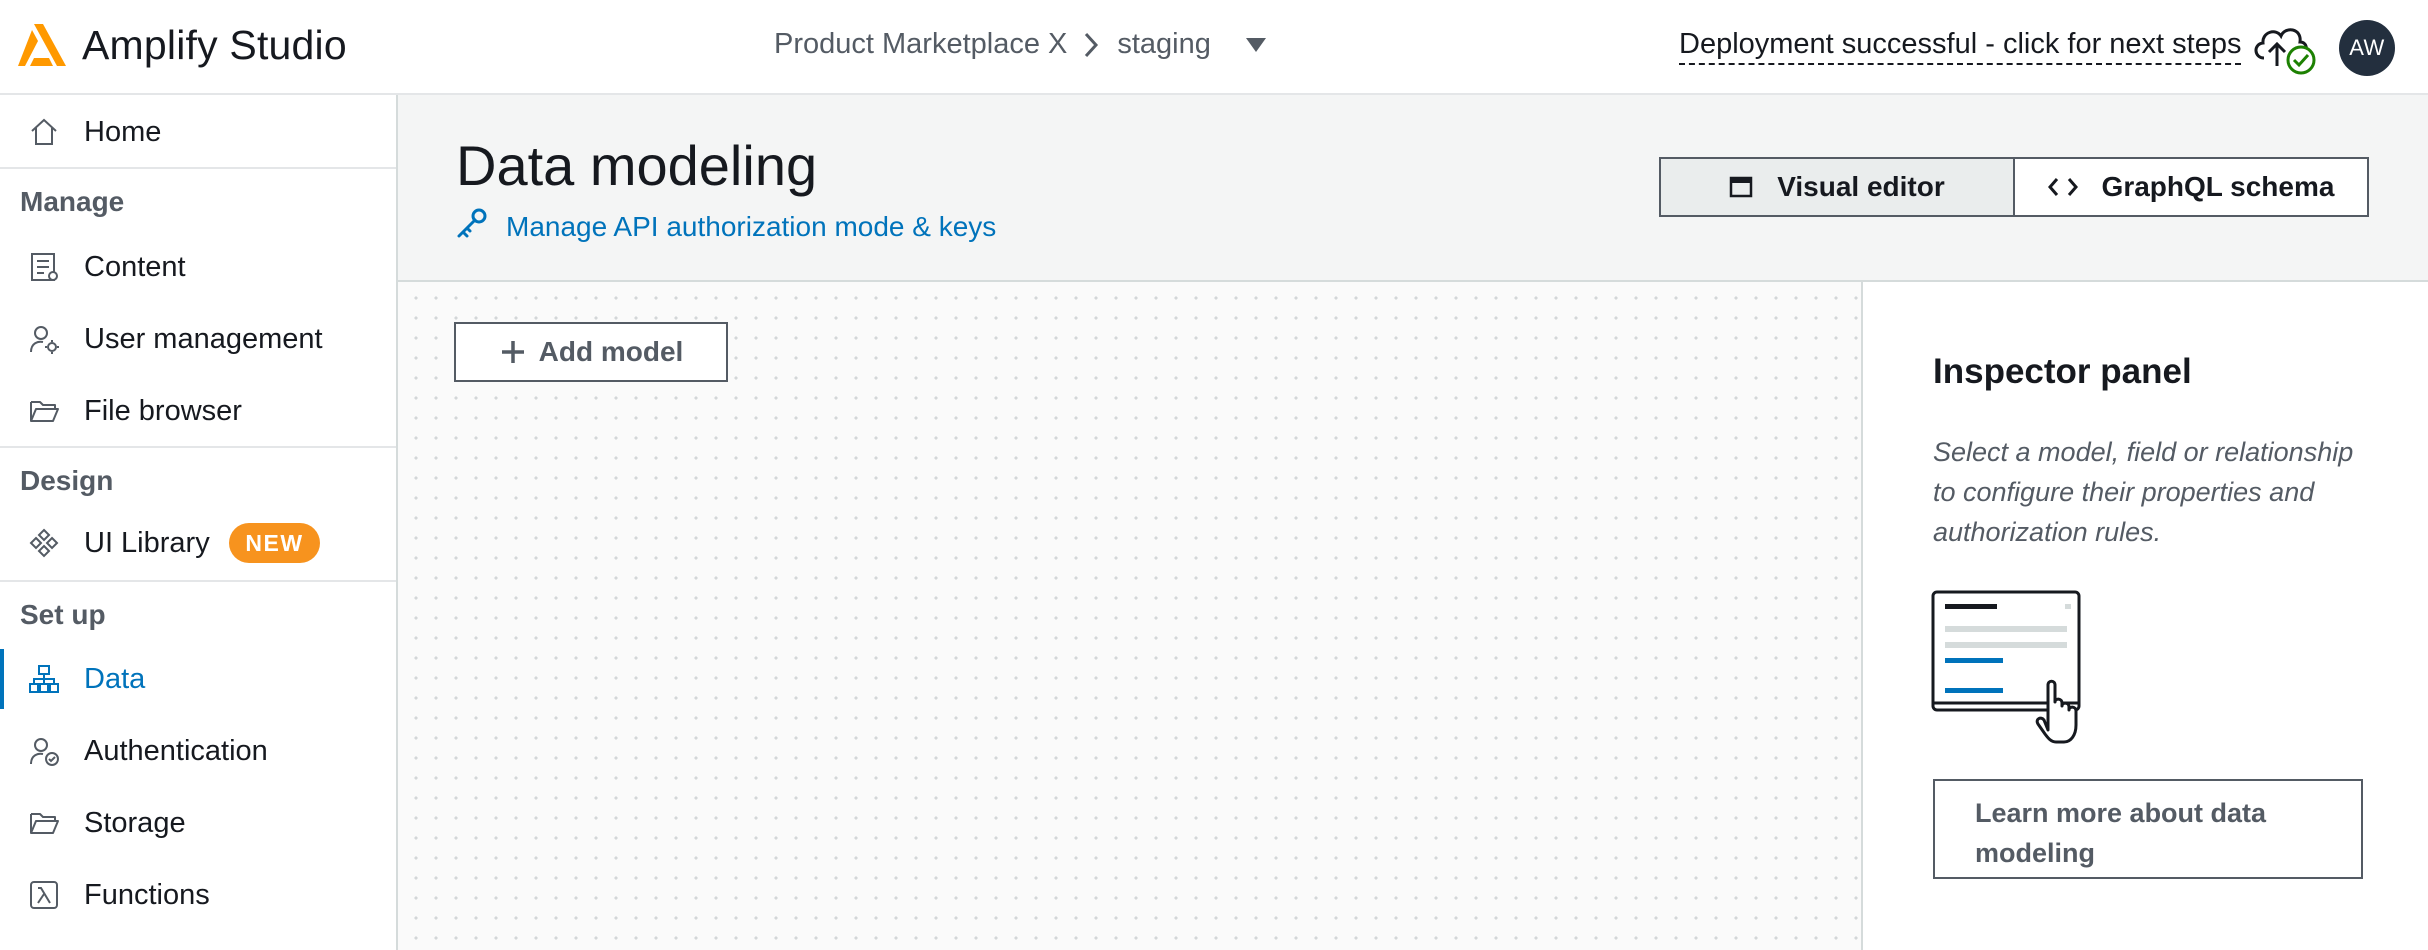 Image resolution: width=2428 pixels, height=950 pixels. I want to click on chevron-right-icon, so click(1091, 45).